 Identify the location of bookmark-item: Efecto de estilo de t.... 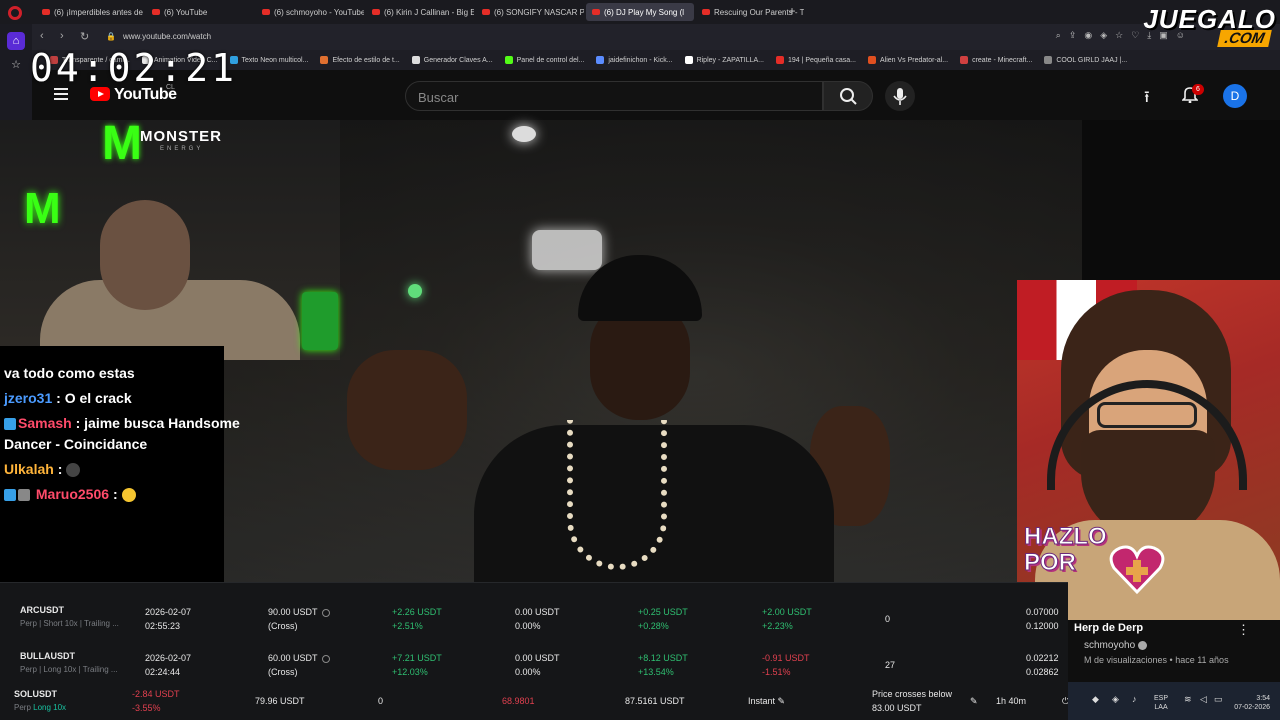
(360, 60).